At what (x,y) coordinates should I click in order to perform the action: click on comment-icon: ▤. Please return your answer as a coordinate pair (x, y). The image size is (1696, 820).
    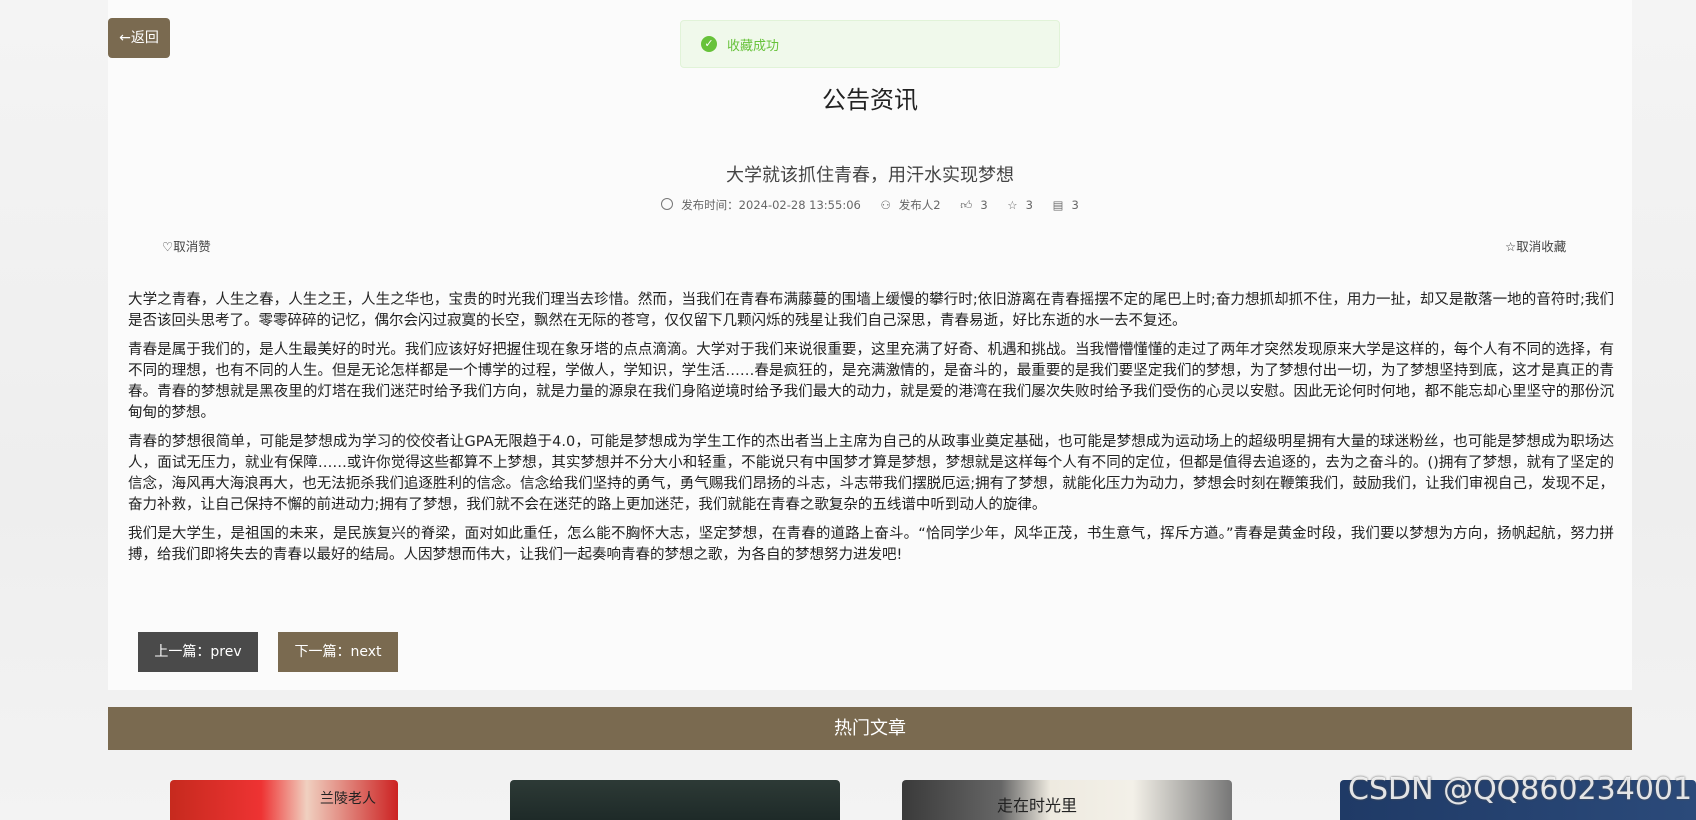
    Looking at the image, I should click on (1058, 205).